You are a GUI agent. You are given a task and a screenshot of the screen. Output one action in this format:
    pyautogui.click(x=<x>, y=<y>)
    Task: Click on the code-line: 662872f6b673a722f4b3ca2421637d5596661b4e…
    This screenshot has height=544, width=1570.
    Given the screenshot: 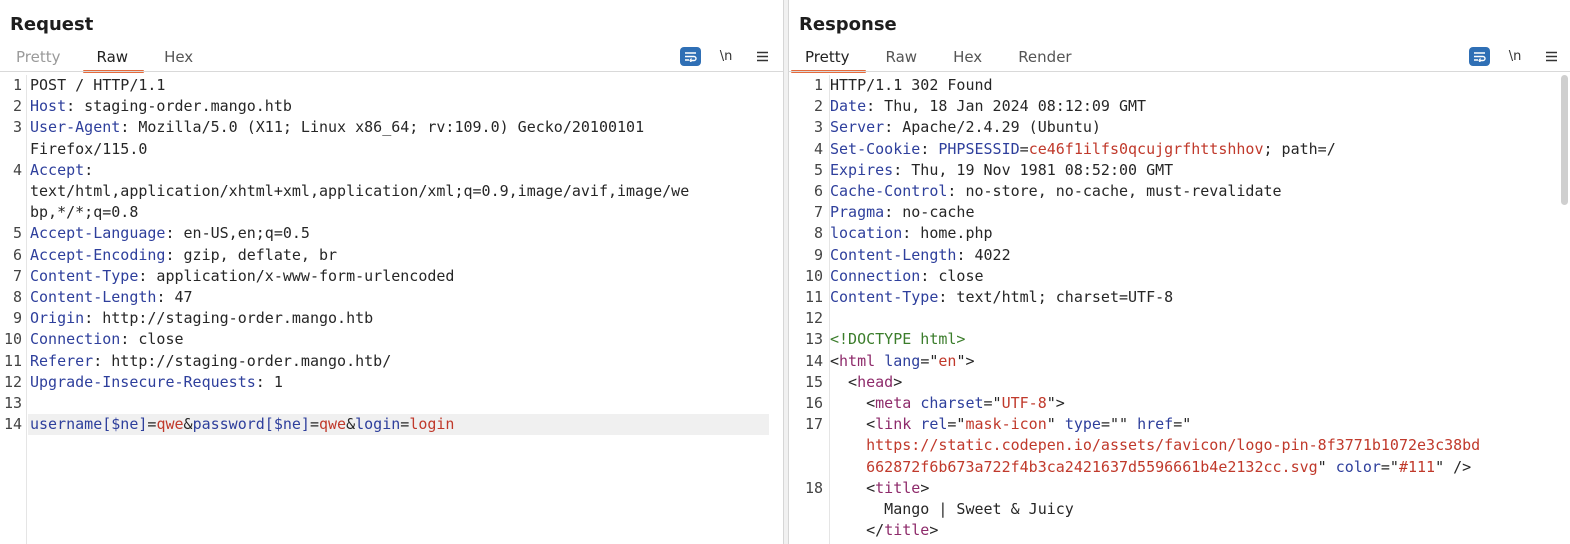 What is the action you would take?
    pyautogui.click(x=1169, y=466)
    